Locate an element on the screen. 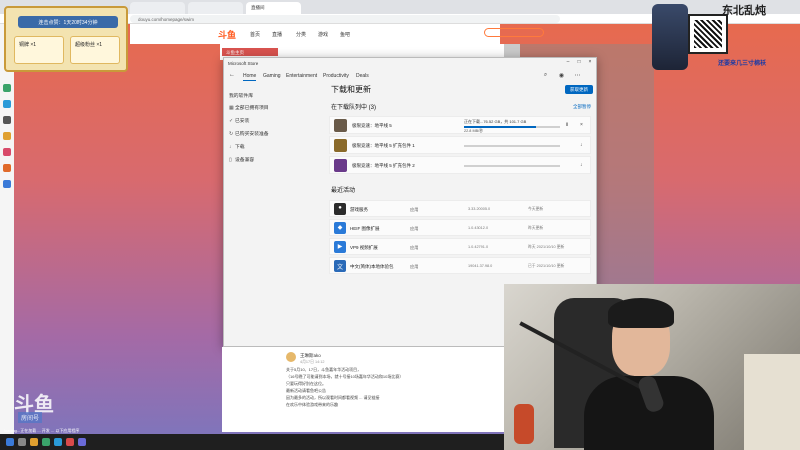 This screenshot has width=800, height=450. comment-username: 王琳斯ako is located at coordinates (310, 356).